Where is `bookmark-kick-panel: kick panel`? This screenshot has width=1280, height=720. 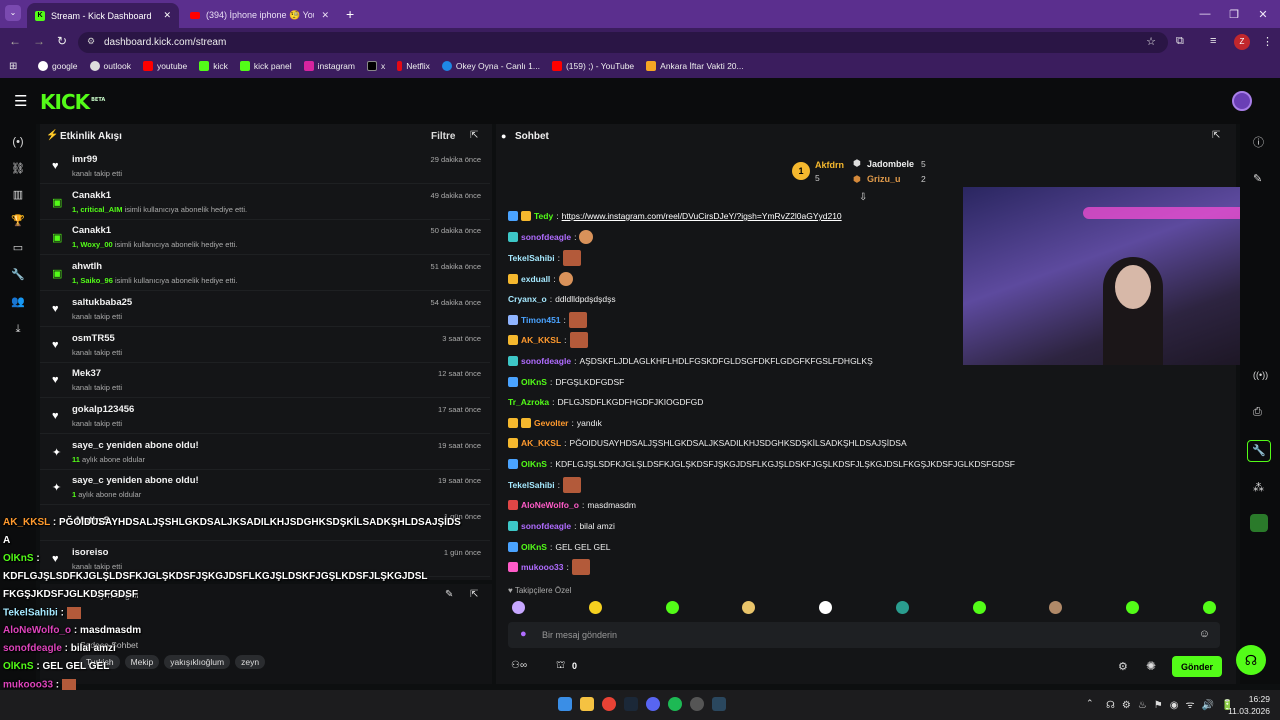
bookmark-kick-panel: kick panel is located at coordinates (265, 66).